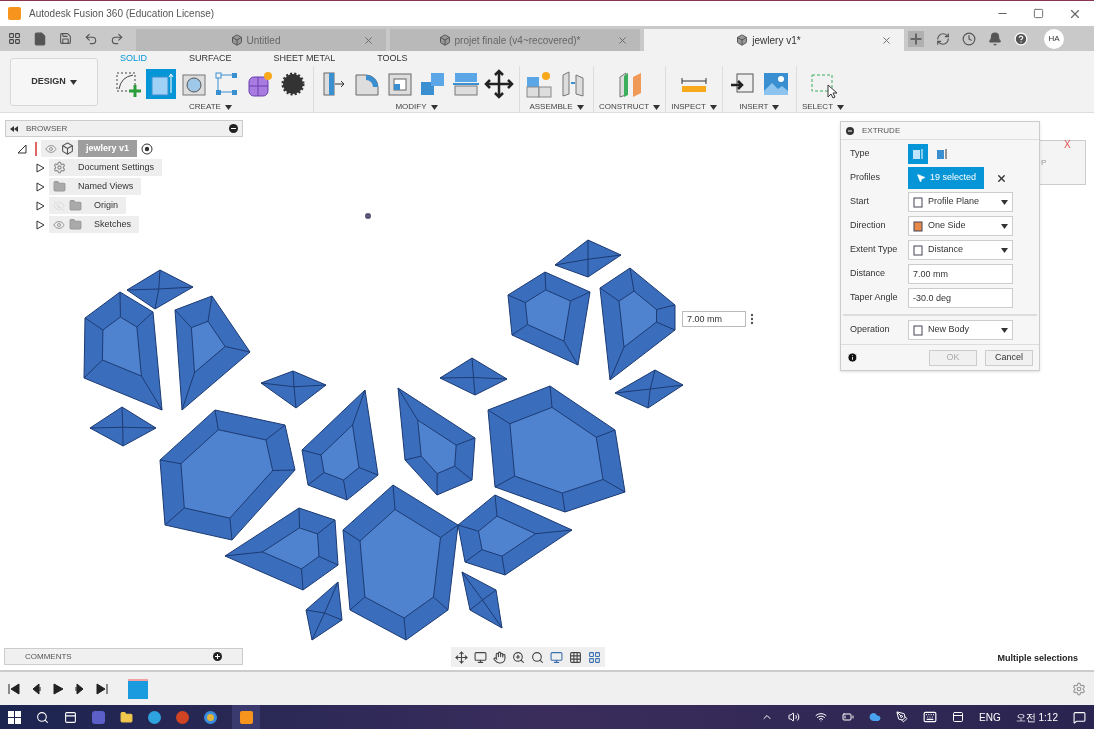 This screenshot has height=729, width=1094. What do you see at coordinates (147, 148) in the screenshot?
I see `activate-radio-icon` at bounding box center [147, 148].